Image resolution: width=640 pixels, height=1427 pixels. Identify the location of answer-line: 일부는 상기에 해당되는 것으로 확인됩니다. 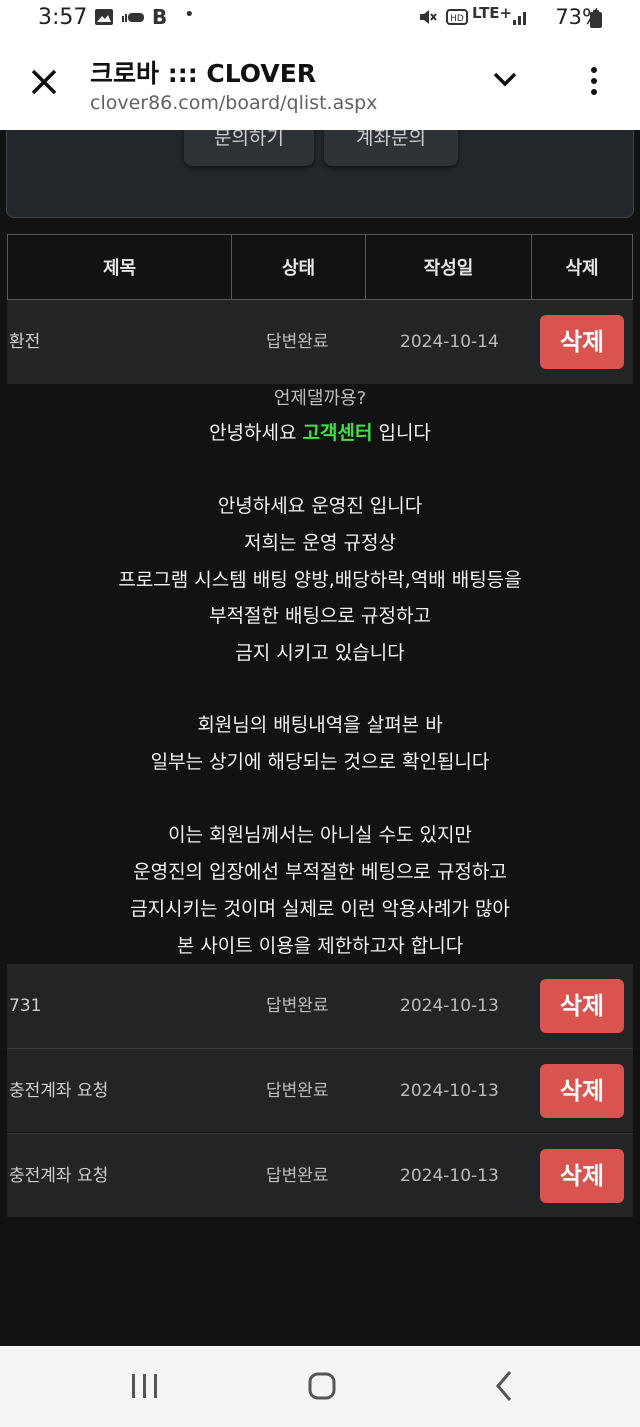
(320, 762).